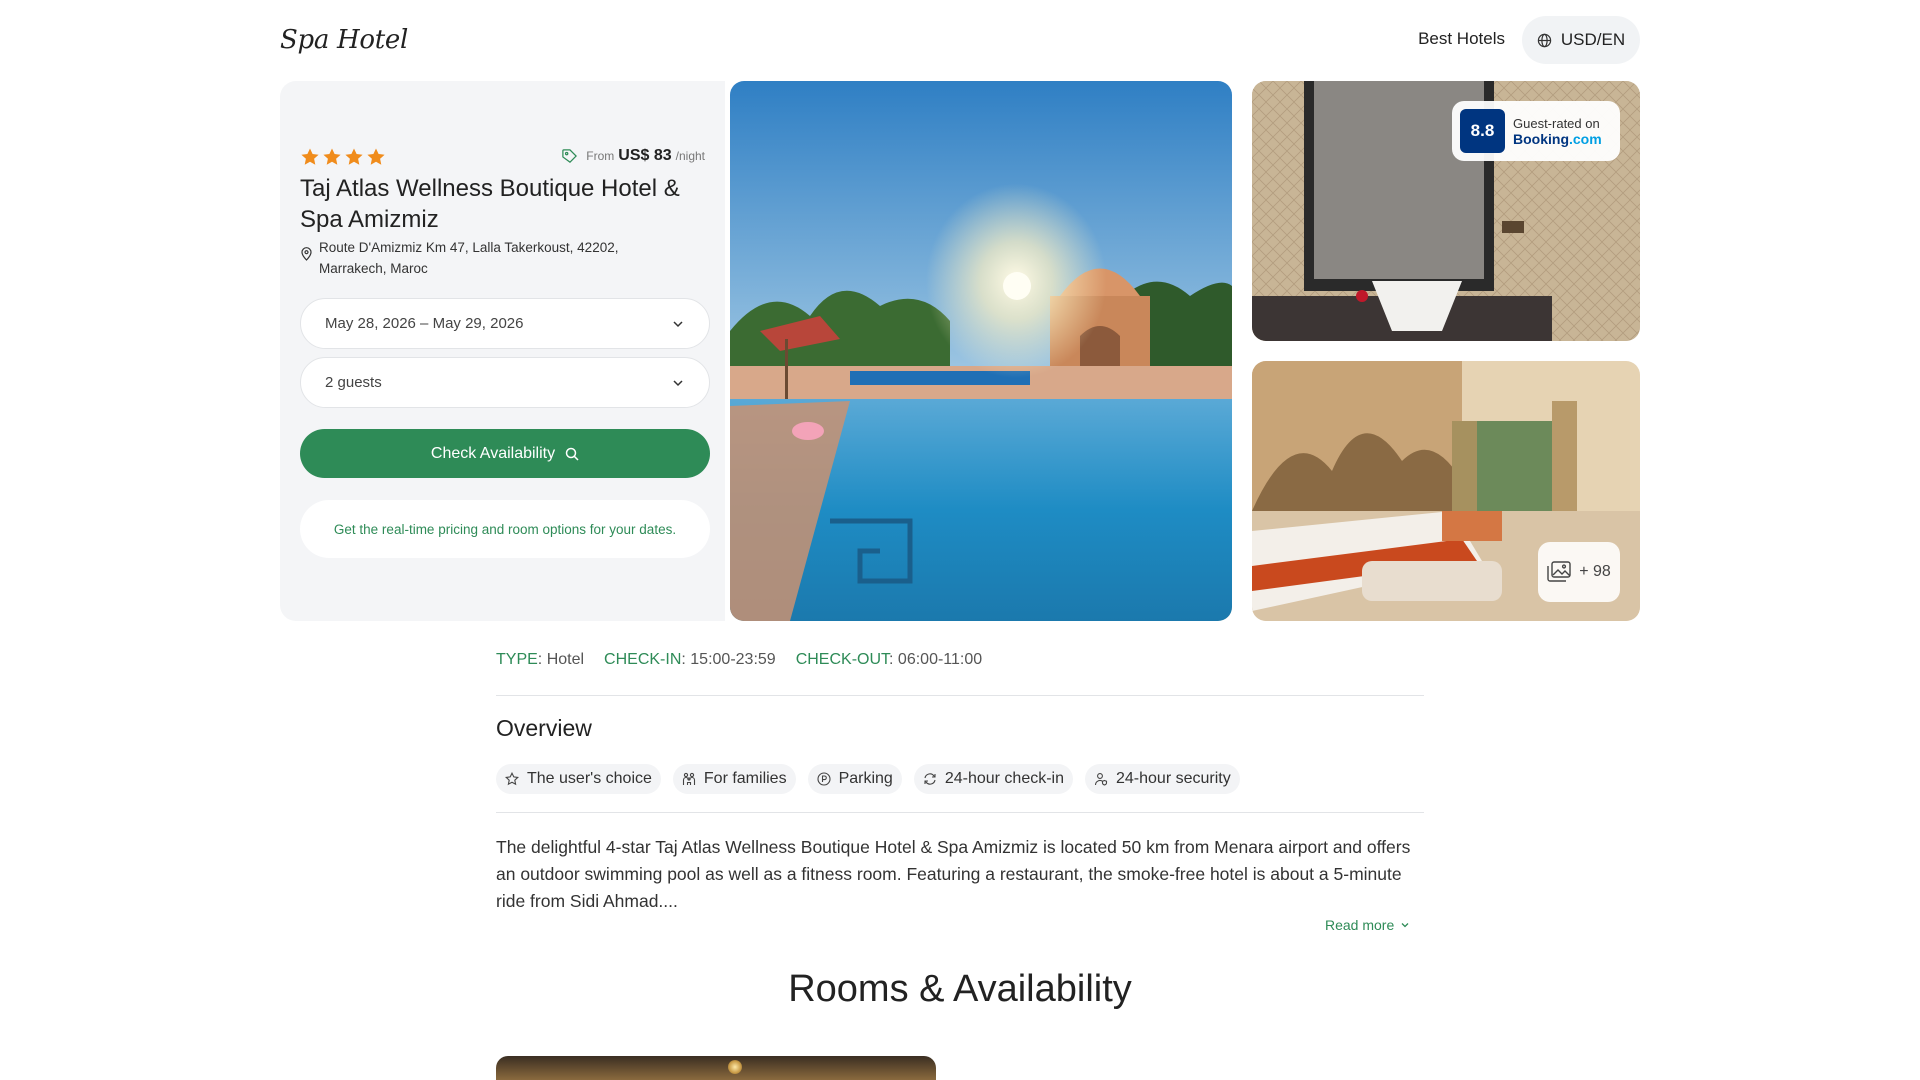  I want to click on guests-value: 2 guests, so click(353, 382).